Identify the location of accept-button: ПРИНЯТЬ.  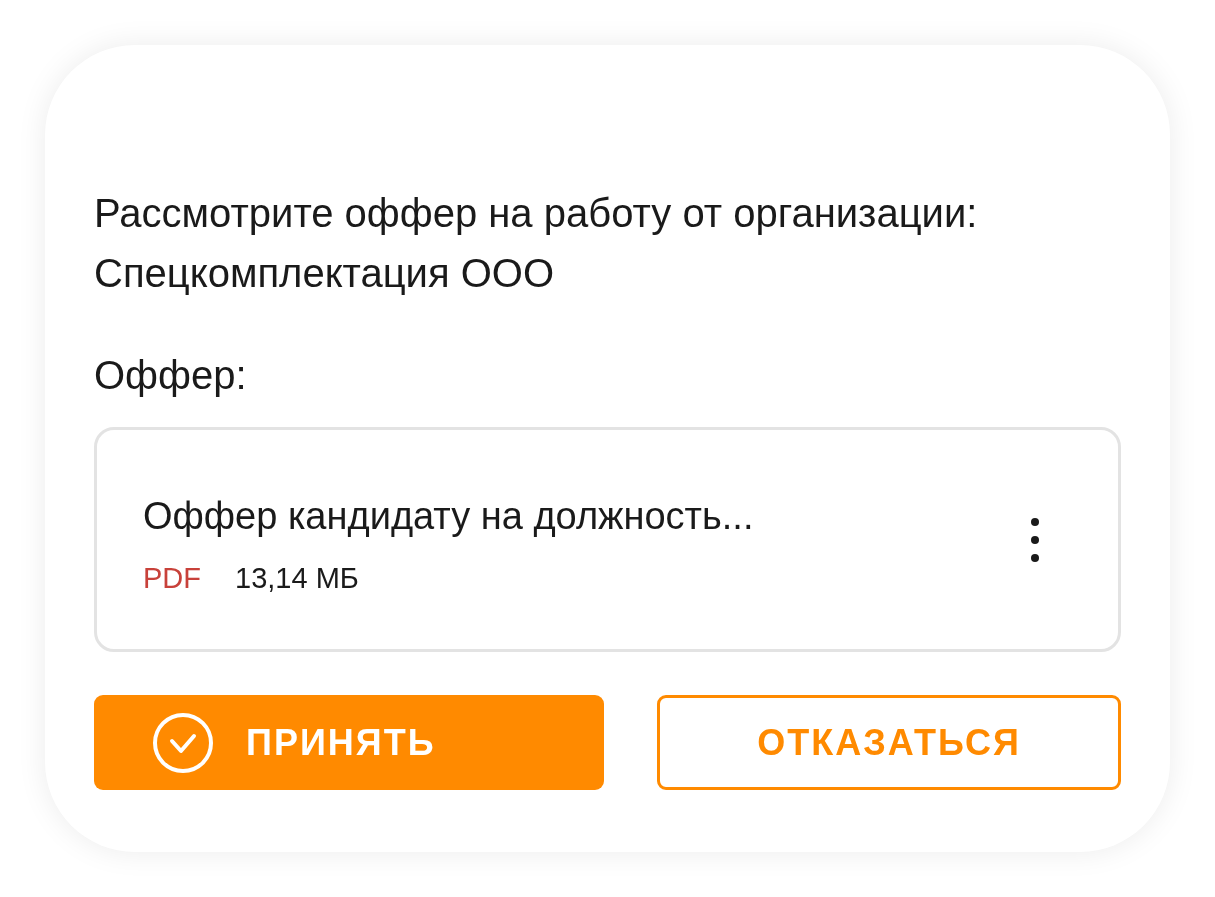
(349, 742).